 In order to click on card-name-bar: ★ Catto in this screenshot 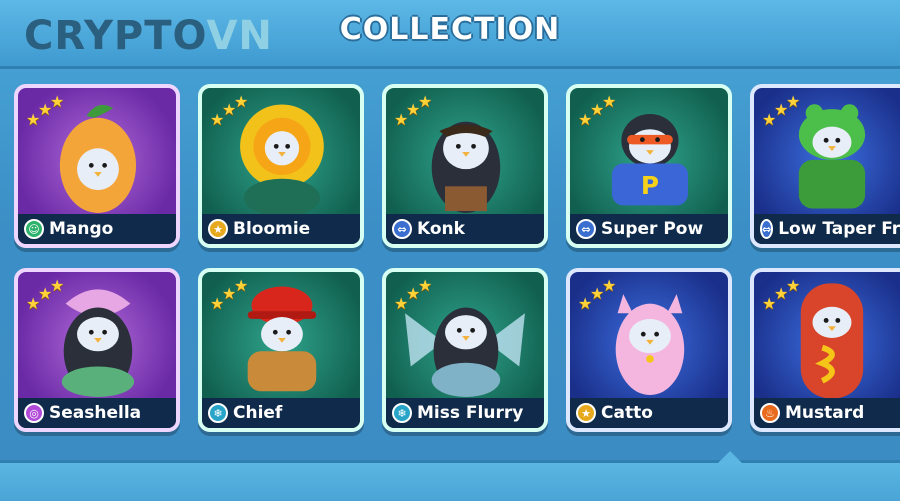, I will do `click(649, 413)`.